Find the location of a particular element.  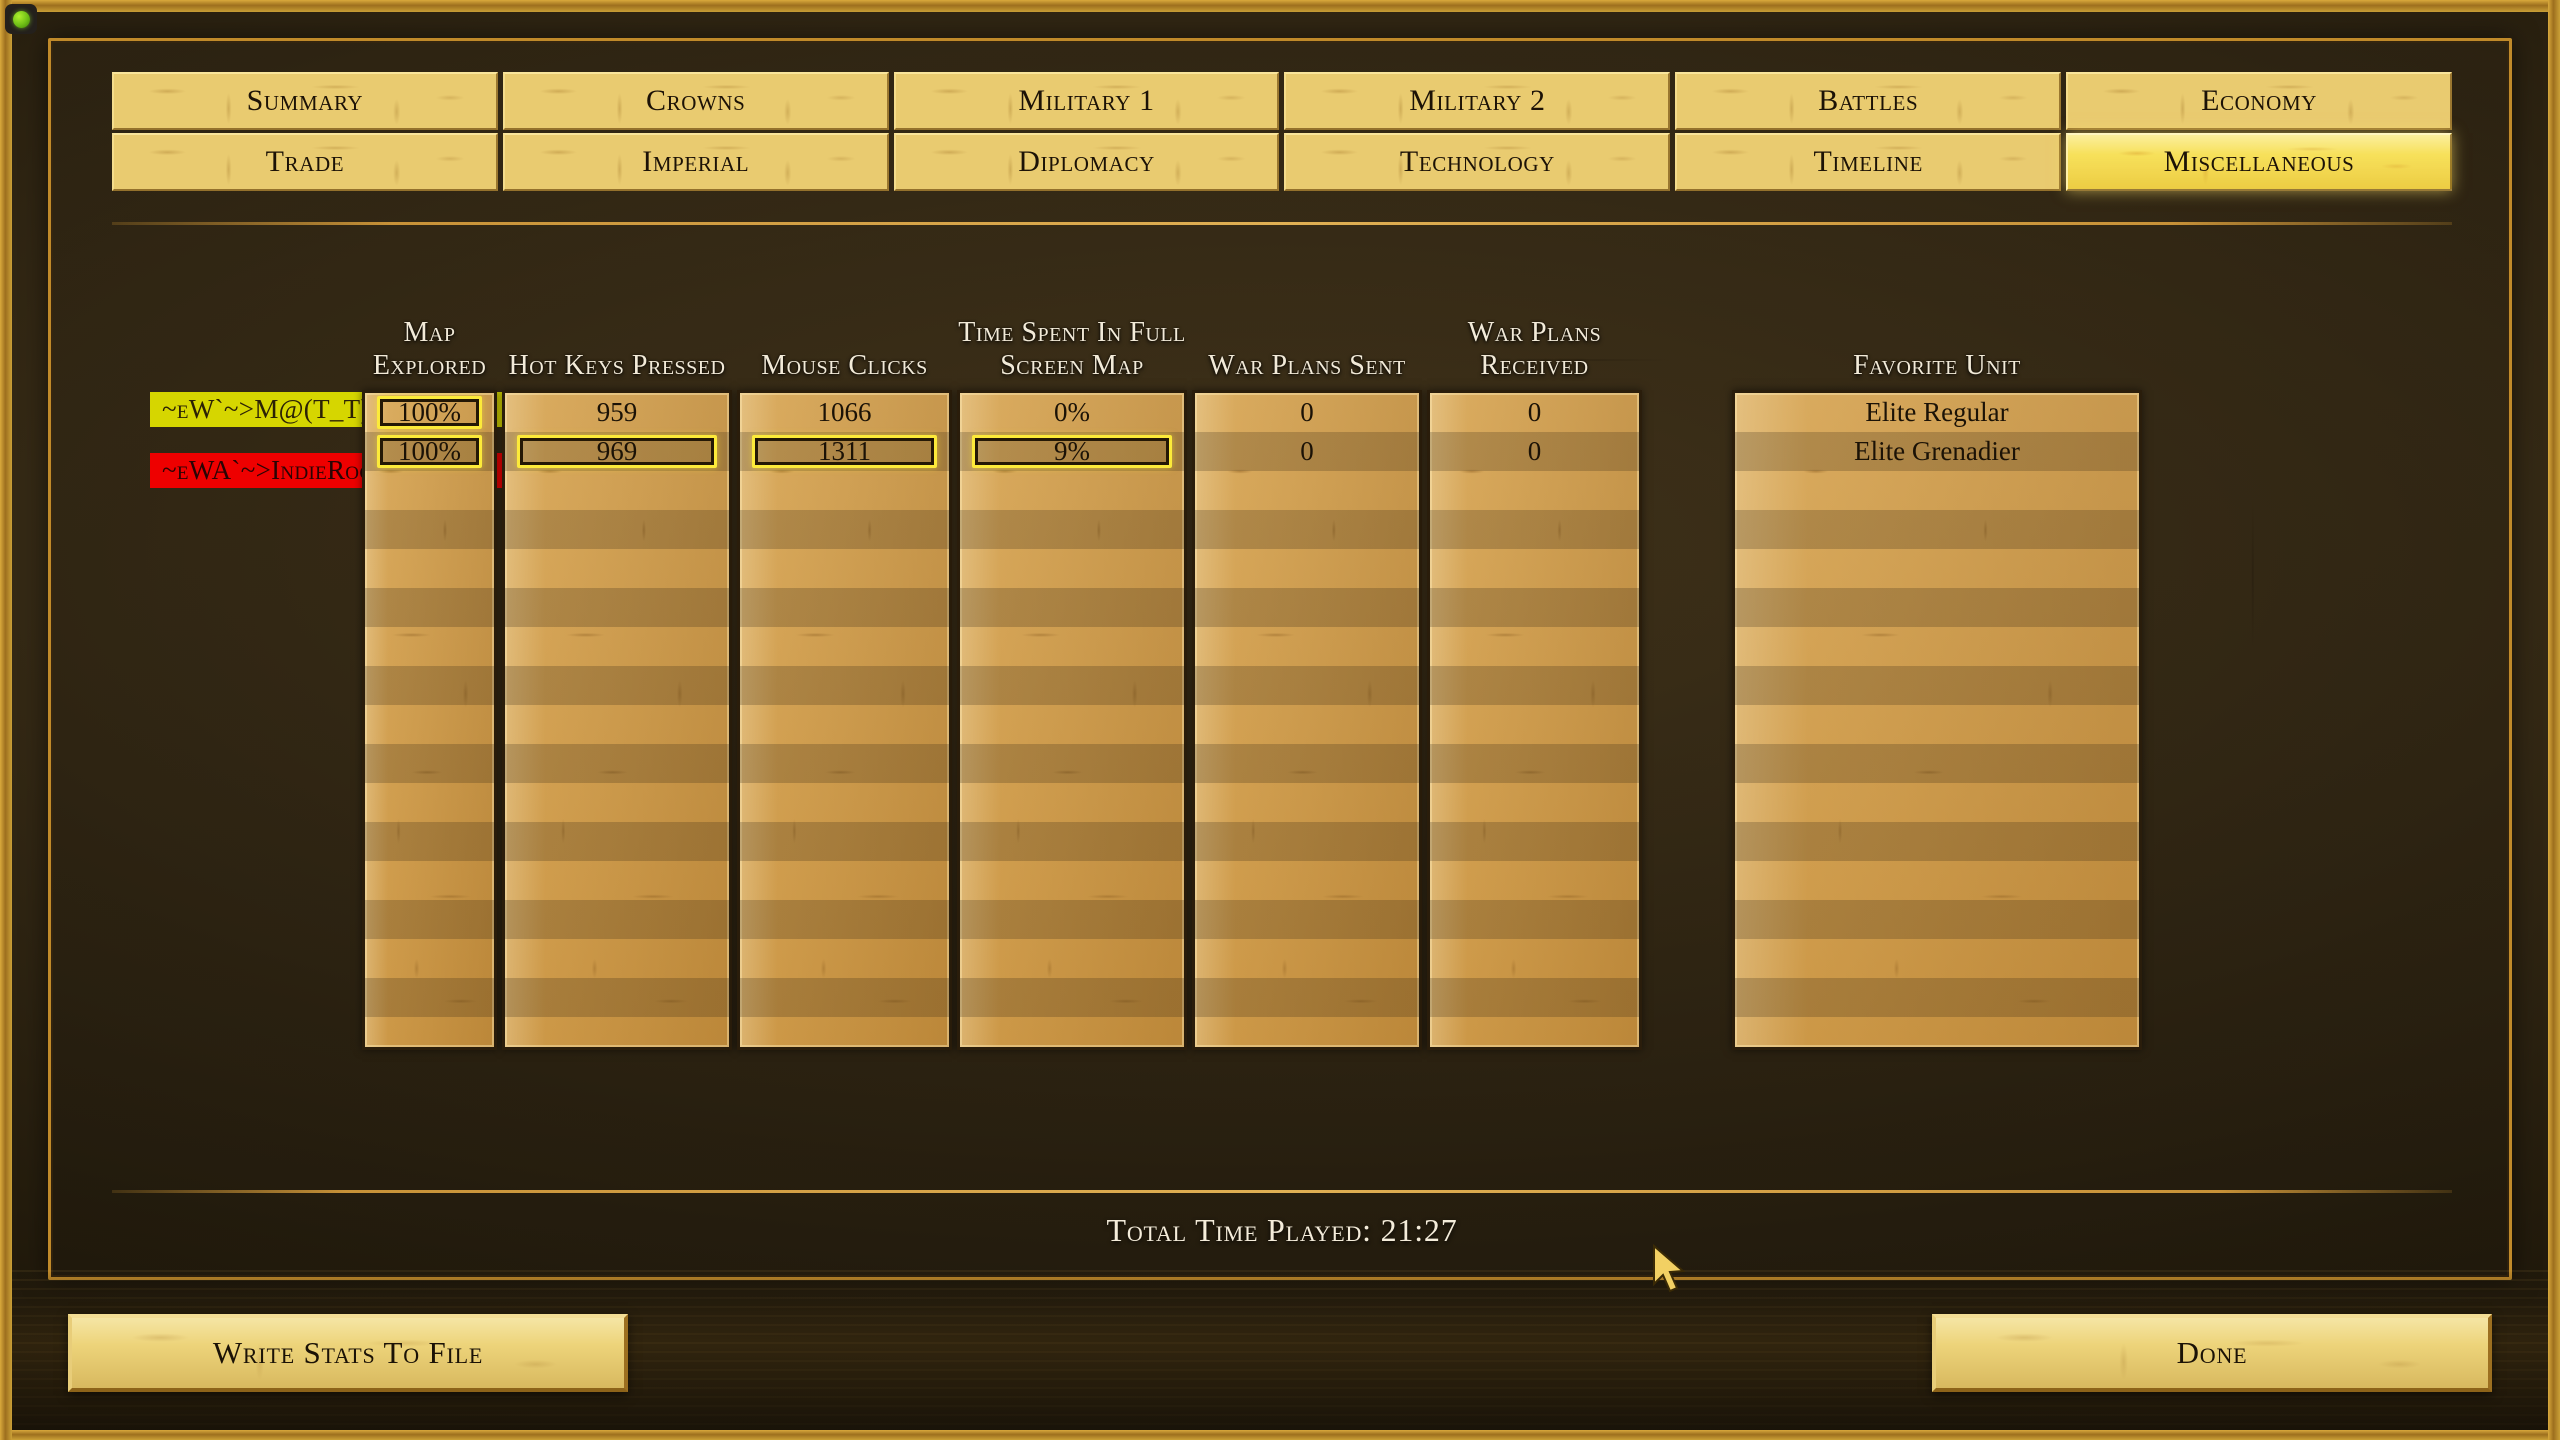

column-header-time-spent-in-full-screen-map: Time Spent In Full Screen Map is located at coordinates (1072, 349).